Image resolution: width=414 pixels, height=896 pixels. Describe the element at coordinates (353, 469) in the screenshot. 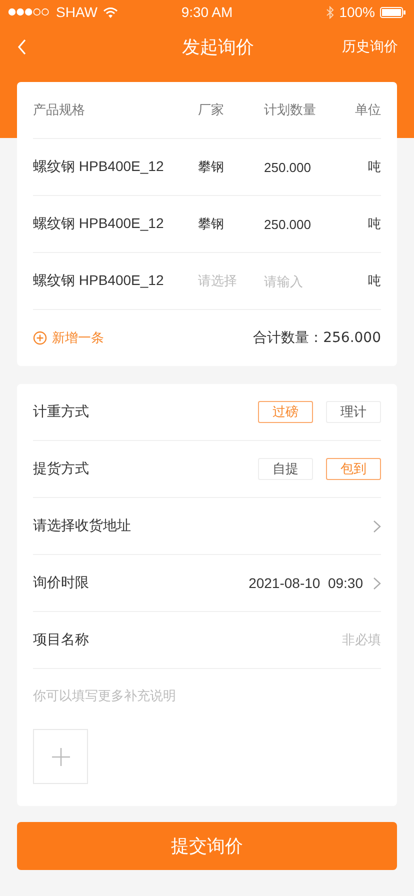

I see `option-chip: 包到` at that location.